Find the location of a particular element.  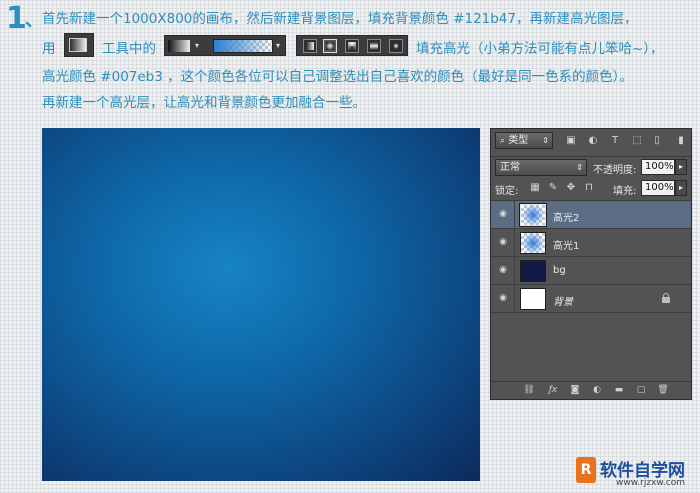

instruction-line-2c: 填充高光（小弟方法可能有点儿笨哈~）， is located at coordinates (540, 49).